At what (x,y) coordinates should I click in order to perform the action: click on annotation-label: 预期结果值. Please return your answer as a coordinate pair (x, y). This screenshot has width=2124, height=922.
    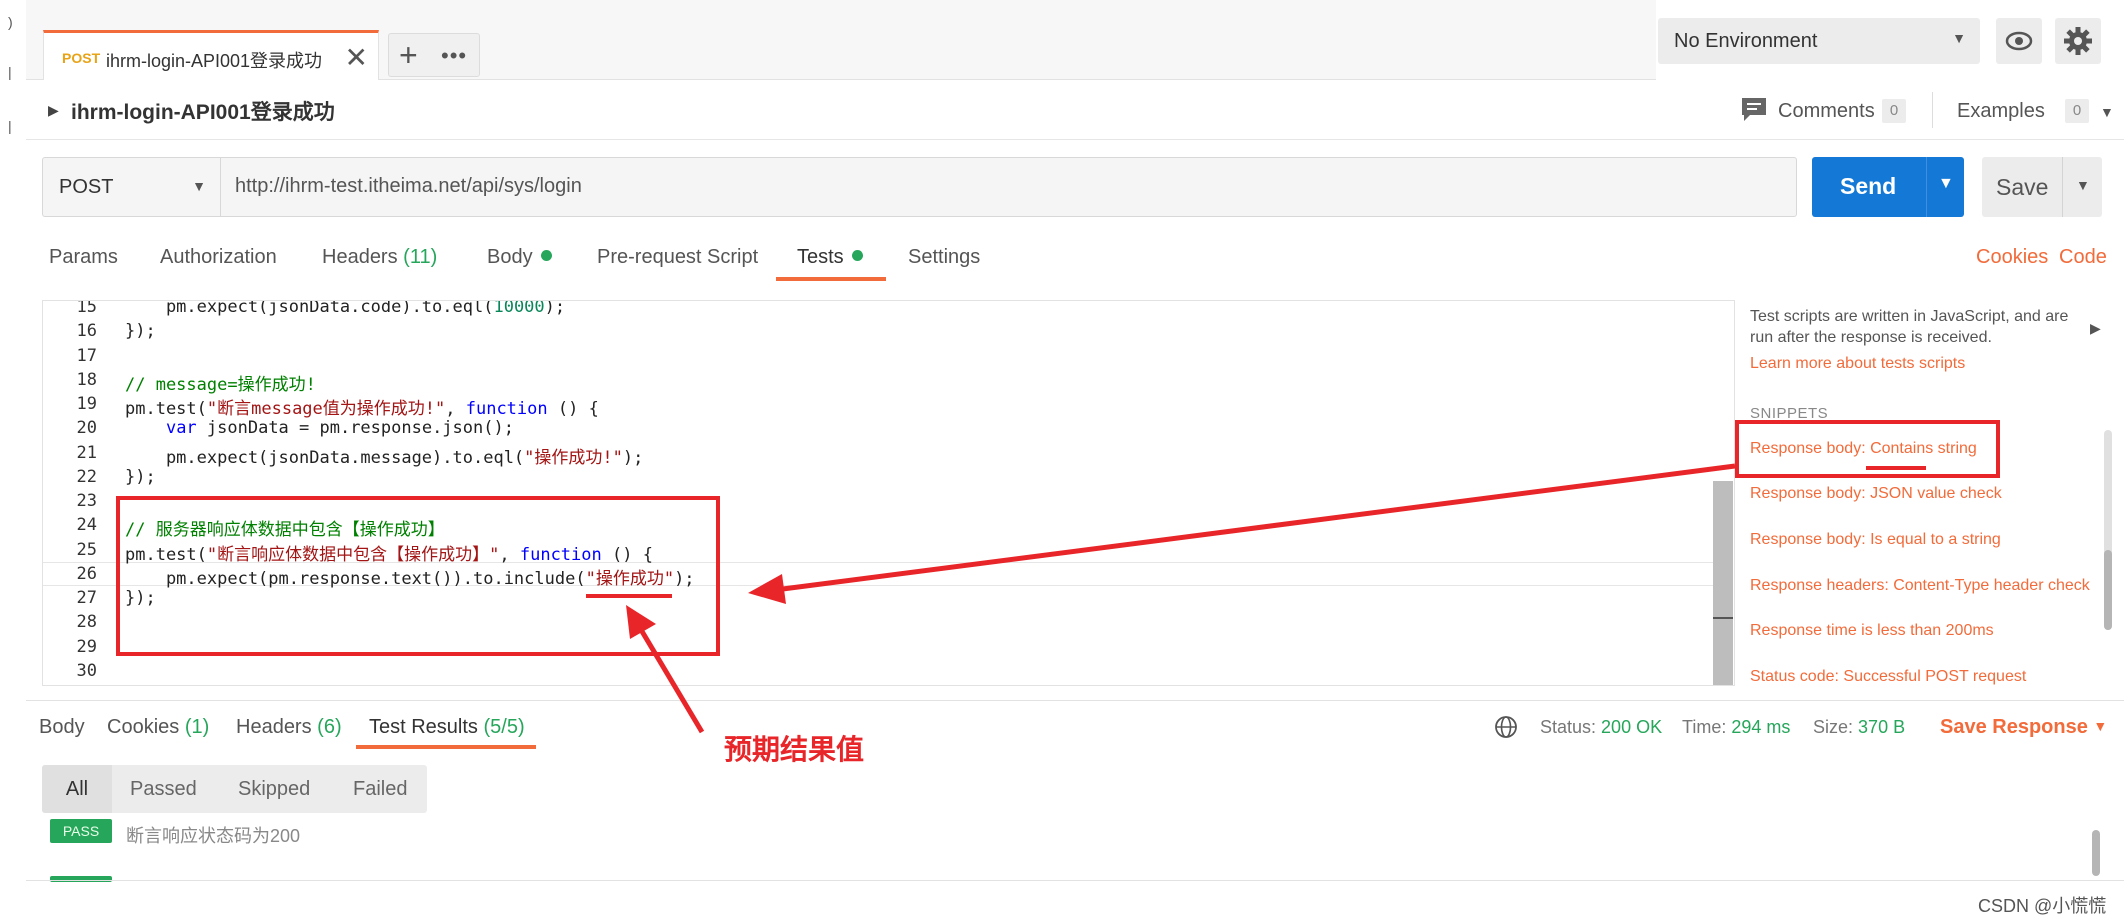
    Looking at the image, I should click on (794, 749).